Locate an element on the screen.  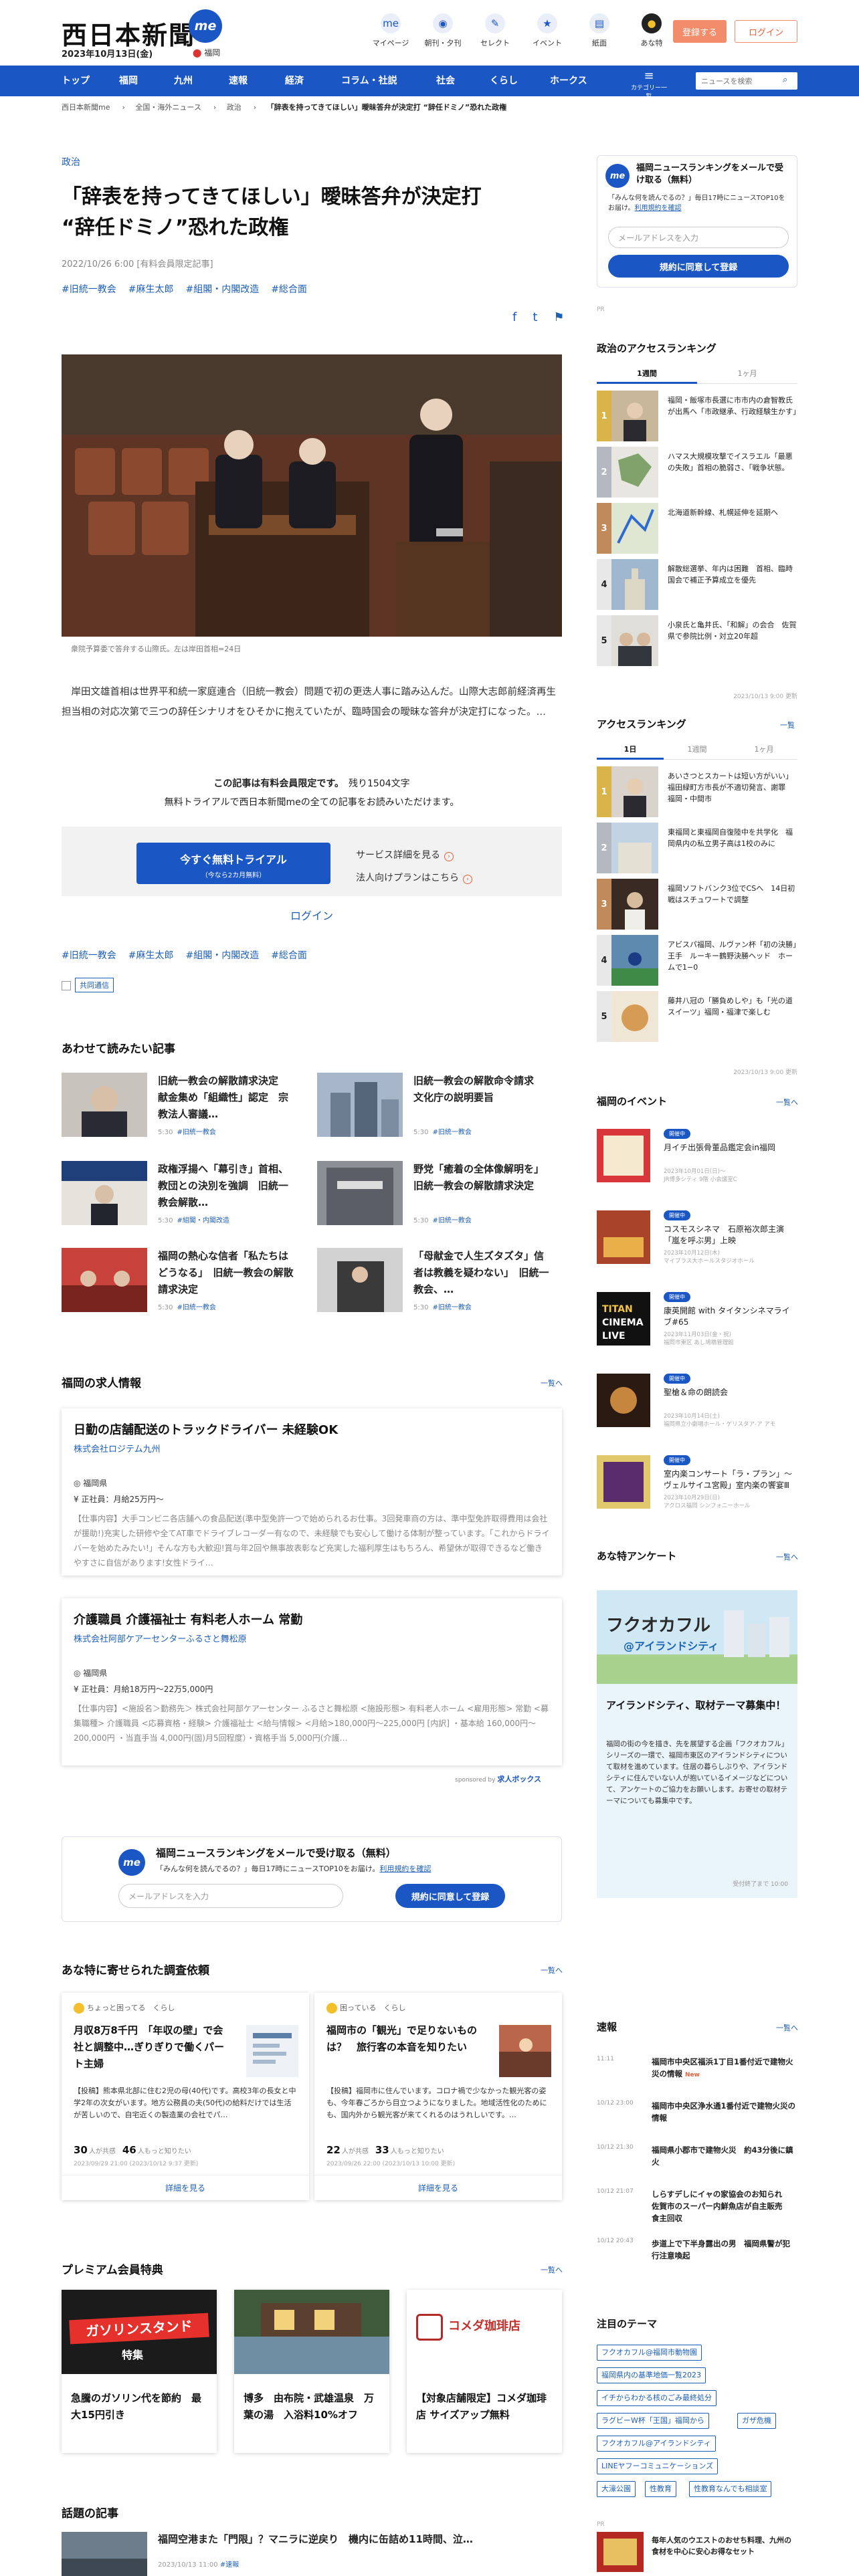
nav-item-kurashi: くらし is located at coordinates (504, 81).